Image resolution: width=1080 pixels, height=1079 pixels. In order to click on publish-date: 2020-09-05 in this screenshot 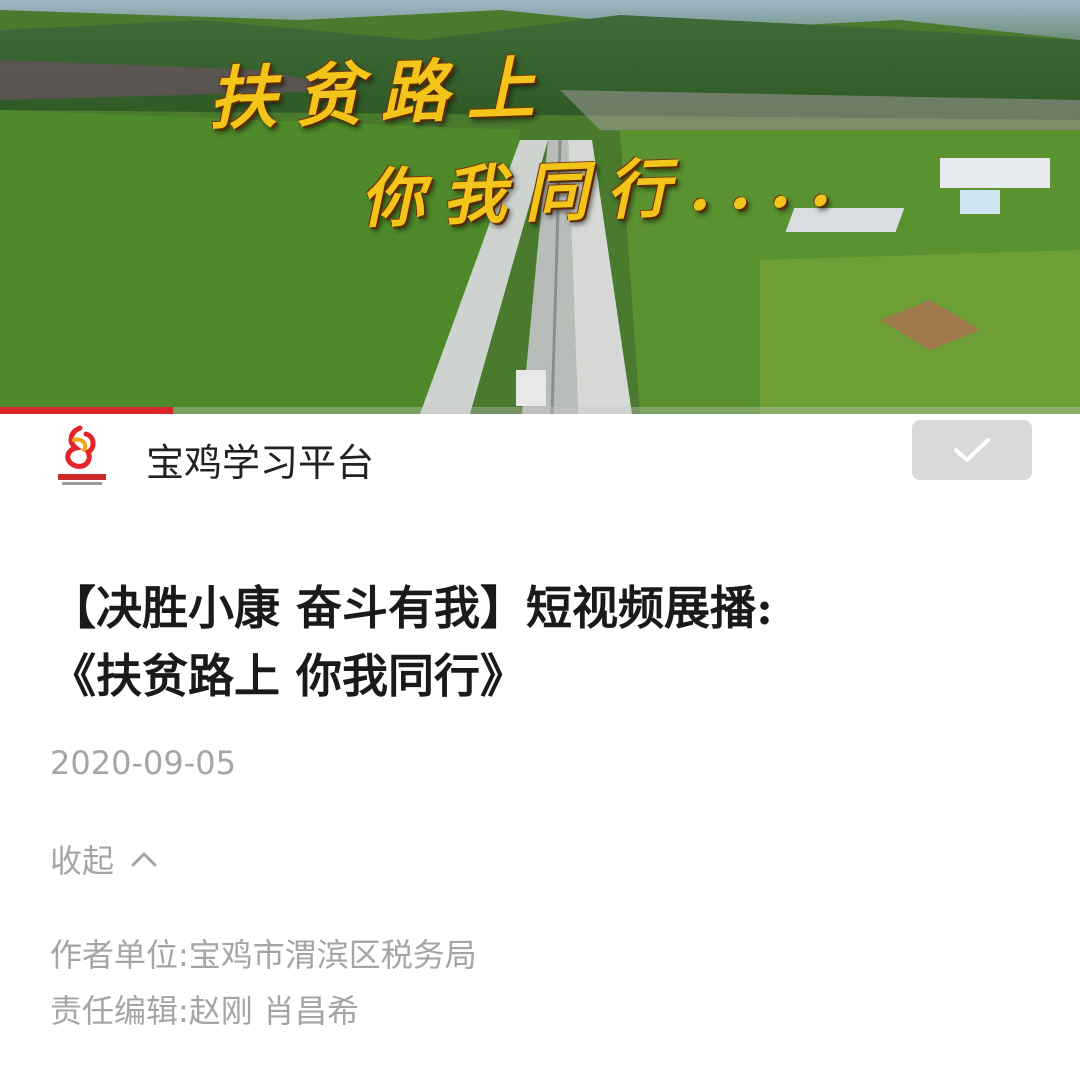, I will do `click(143, 763)`.